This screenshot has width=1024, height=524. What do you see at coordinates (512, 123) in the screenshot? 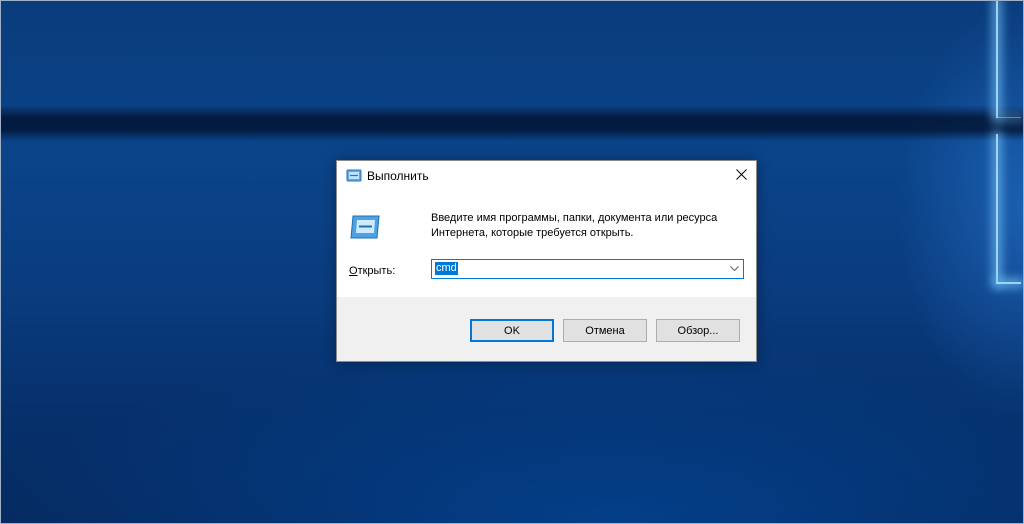
I see `desktop-dark-band` at bounding box center [512, 123].